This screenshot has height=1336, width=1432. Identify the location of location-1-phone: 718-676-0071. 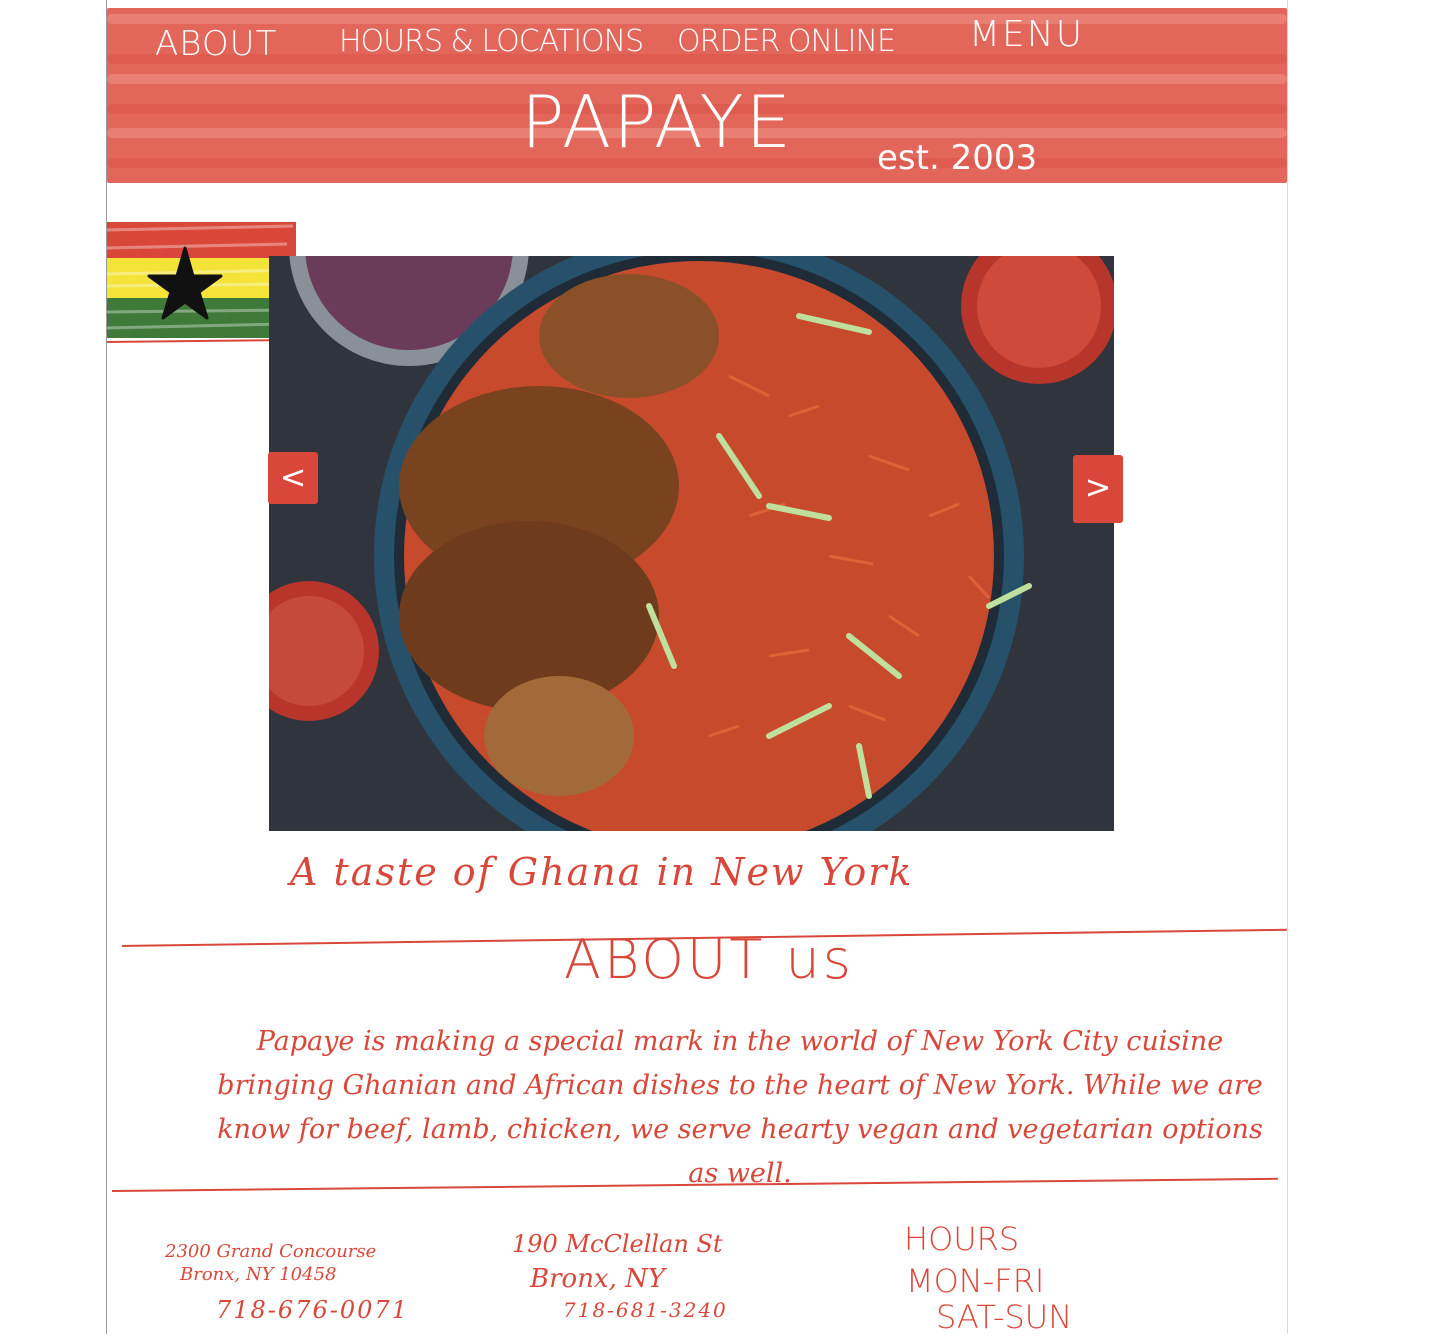
(312, 1310).